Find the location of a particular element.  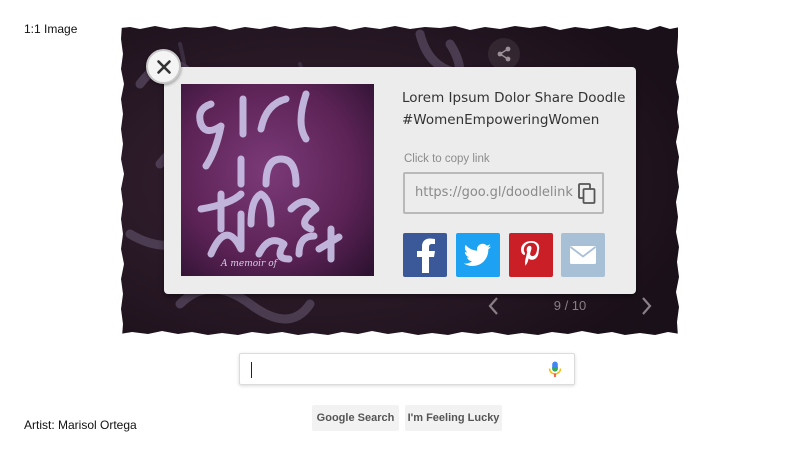

microphone-icon is located at coordinates (555, 370).